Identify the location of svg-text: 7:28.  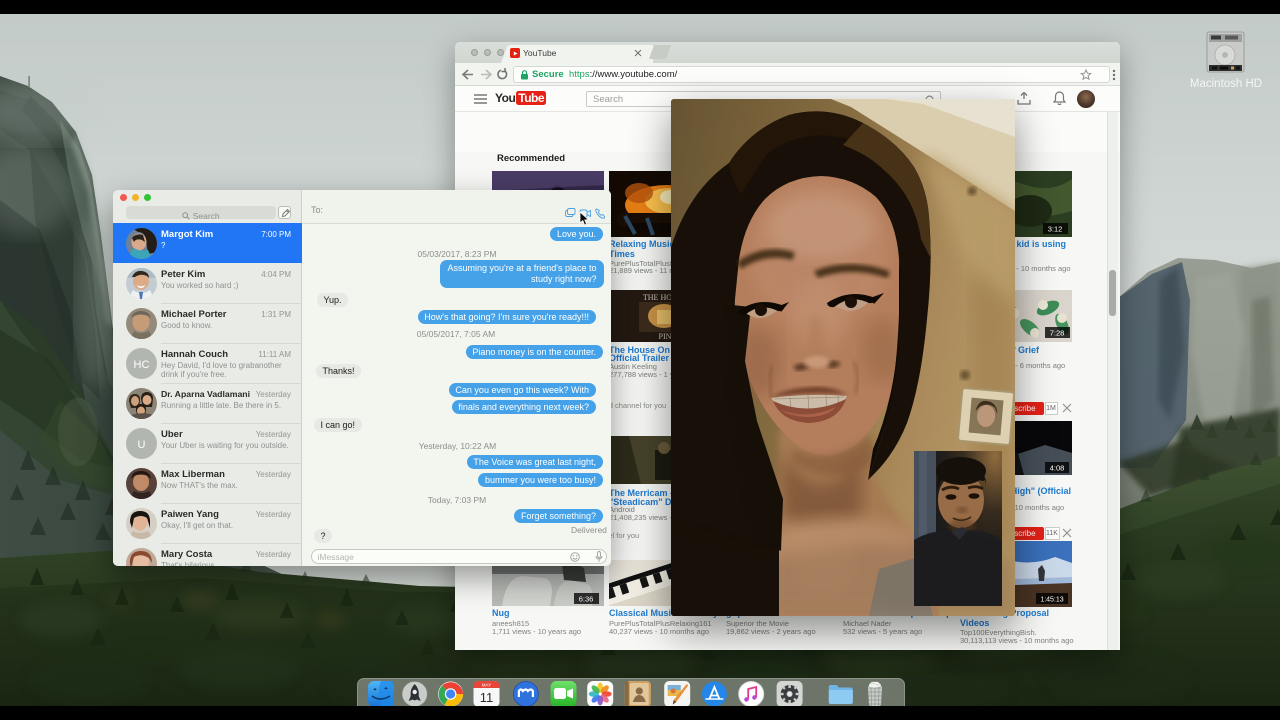
(1057, 333).